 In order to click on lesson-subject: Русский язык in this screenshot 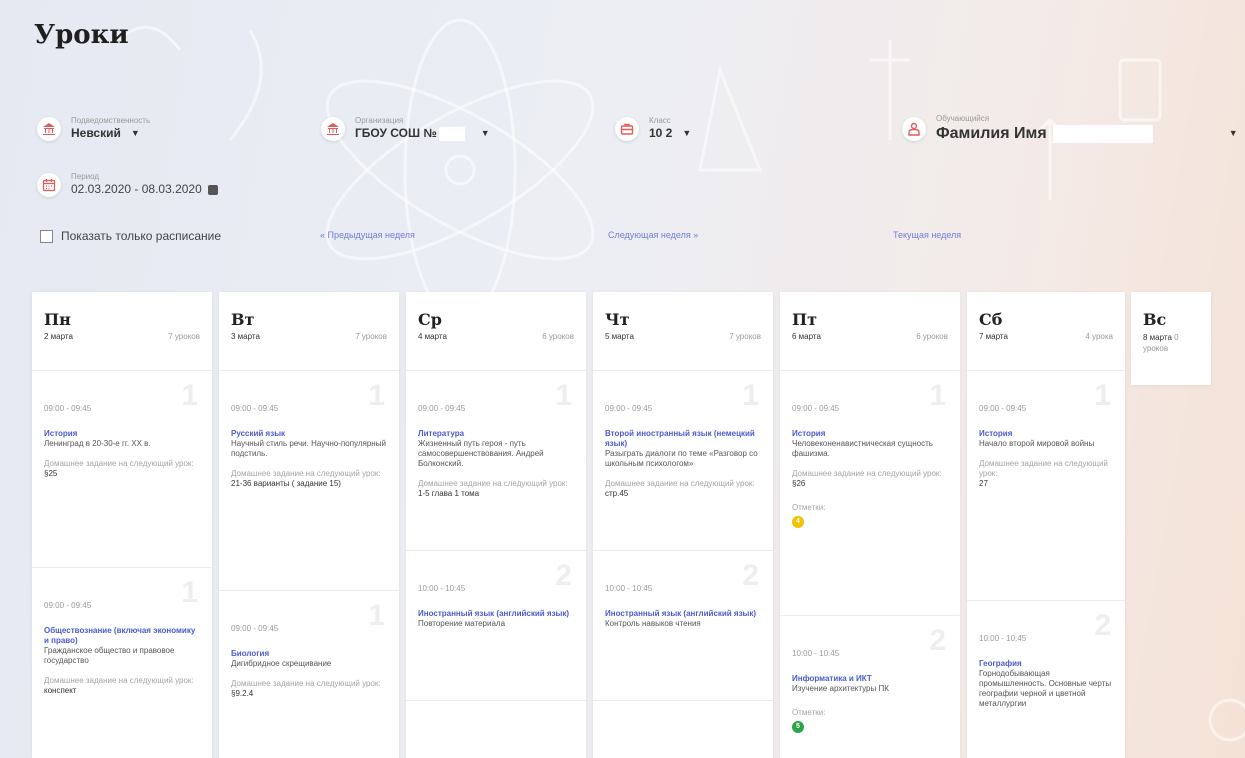, I will do `click(309, 434)`.